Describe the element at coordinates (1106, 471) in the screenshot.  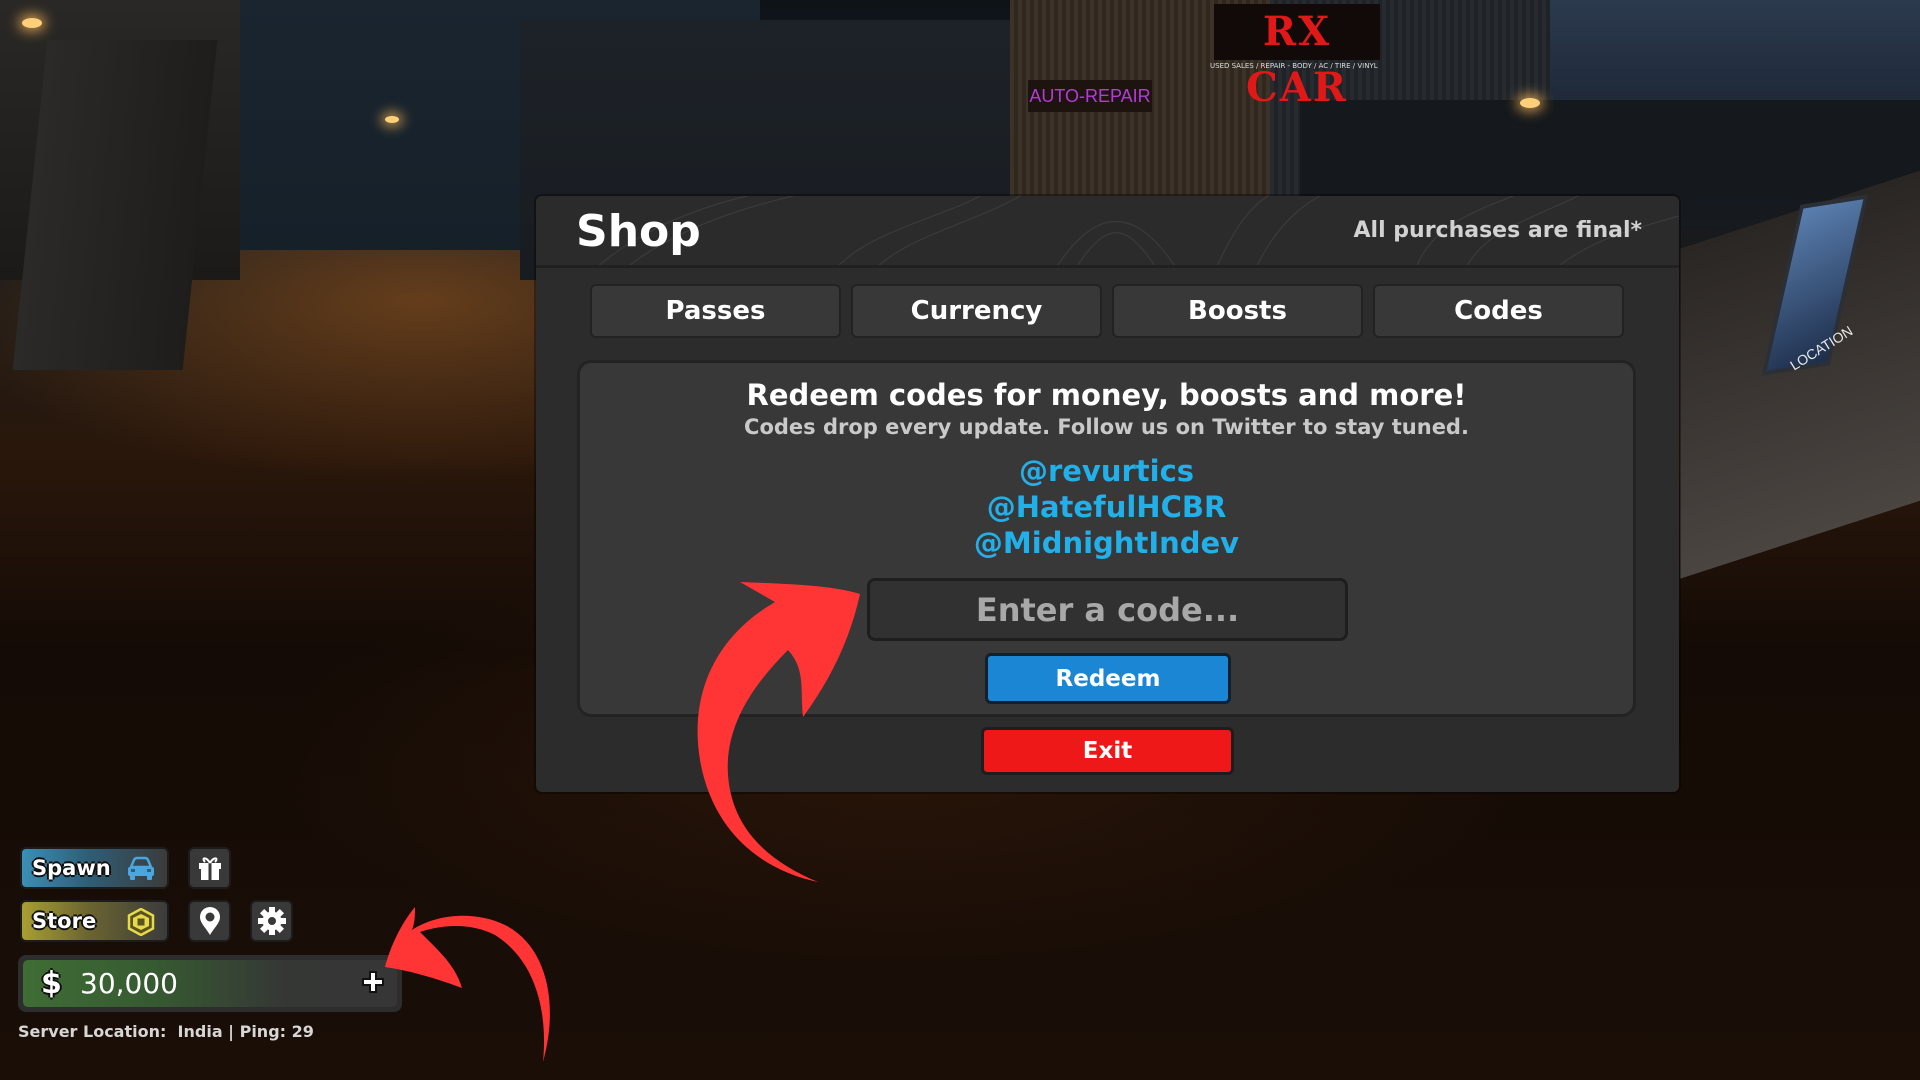
I see `twitter-handle: @revurtics` at that location.